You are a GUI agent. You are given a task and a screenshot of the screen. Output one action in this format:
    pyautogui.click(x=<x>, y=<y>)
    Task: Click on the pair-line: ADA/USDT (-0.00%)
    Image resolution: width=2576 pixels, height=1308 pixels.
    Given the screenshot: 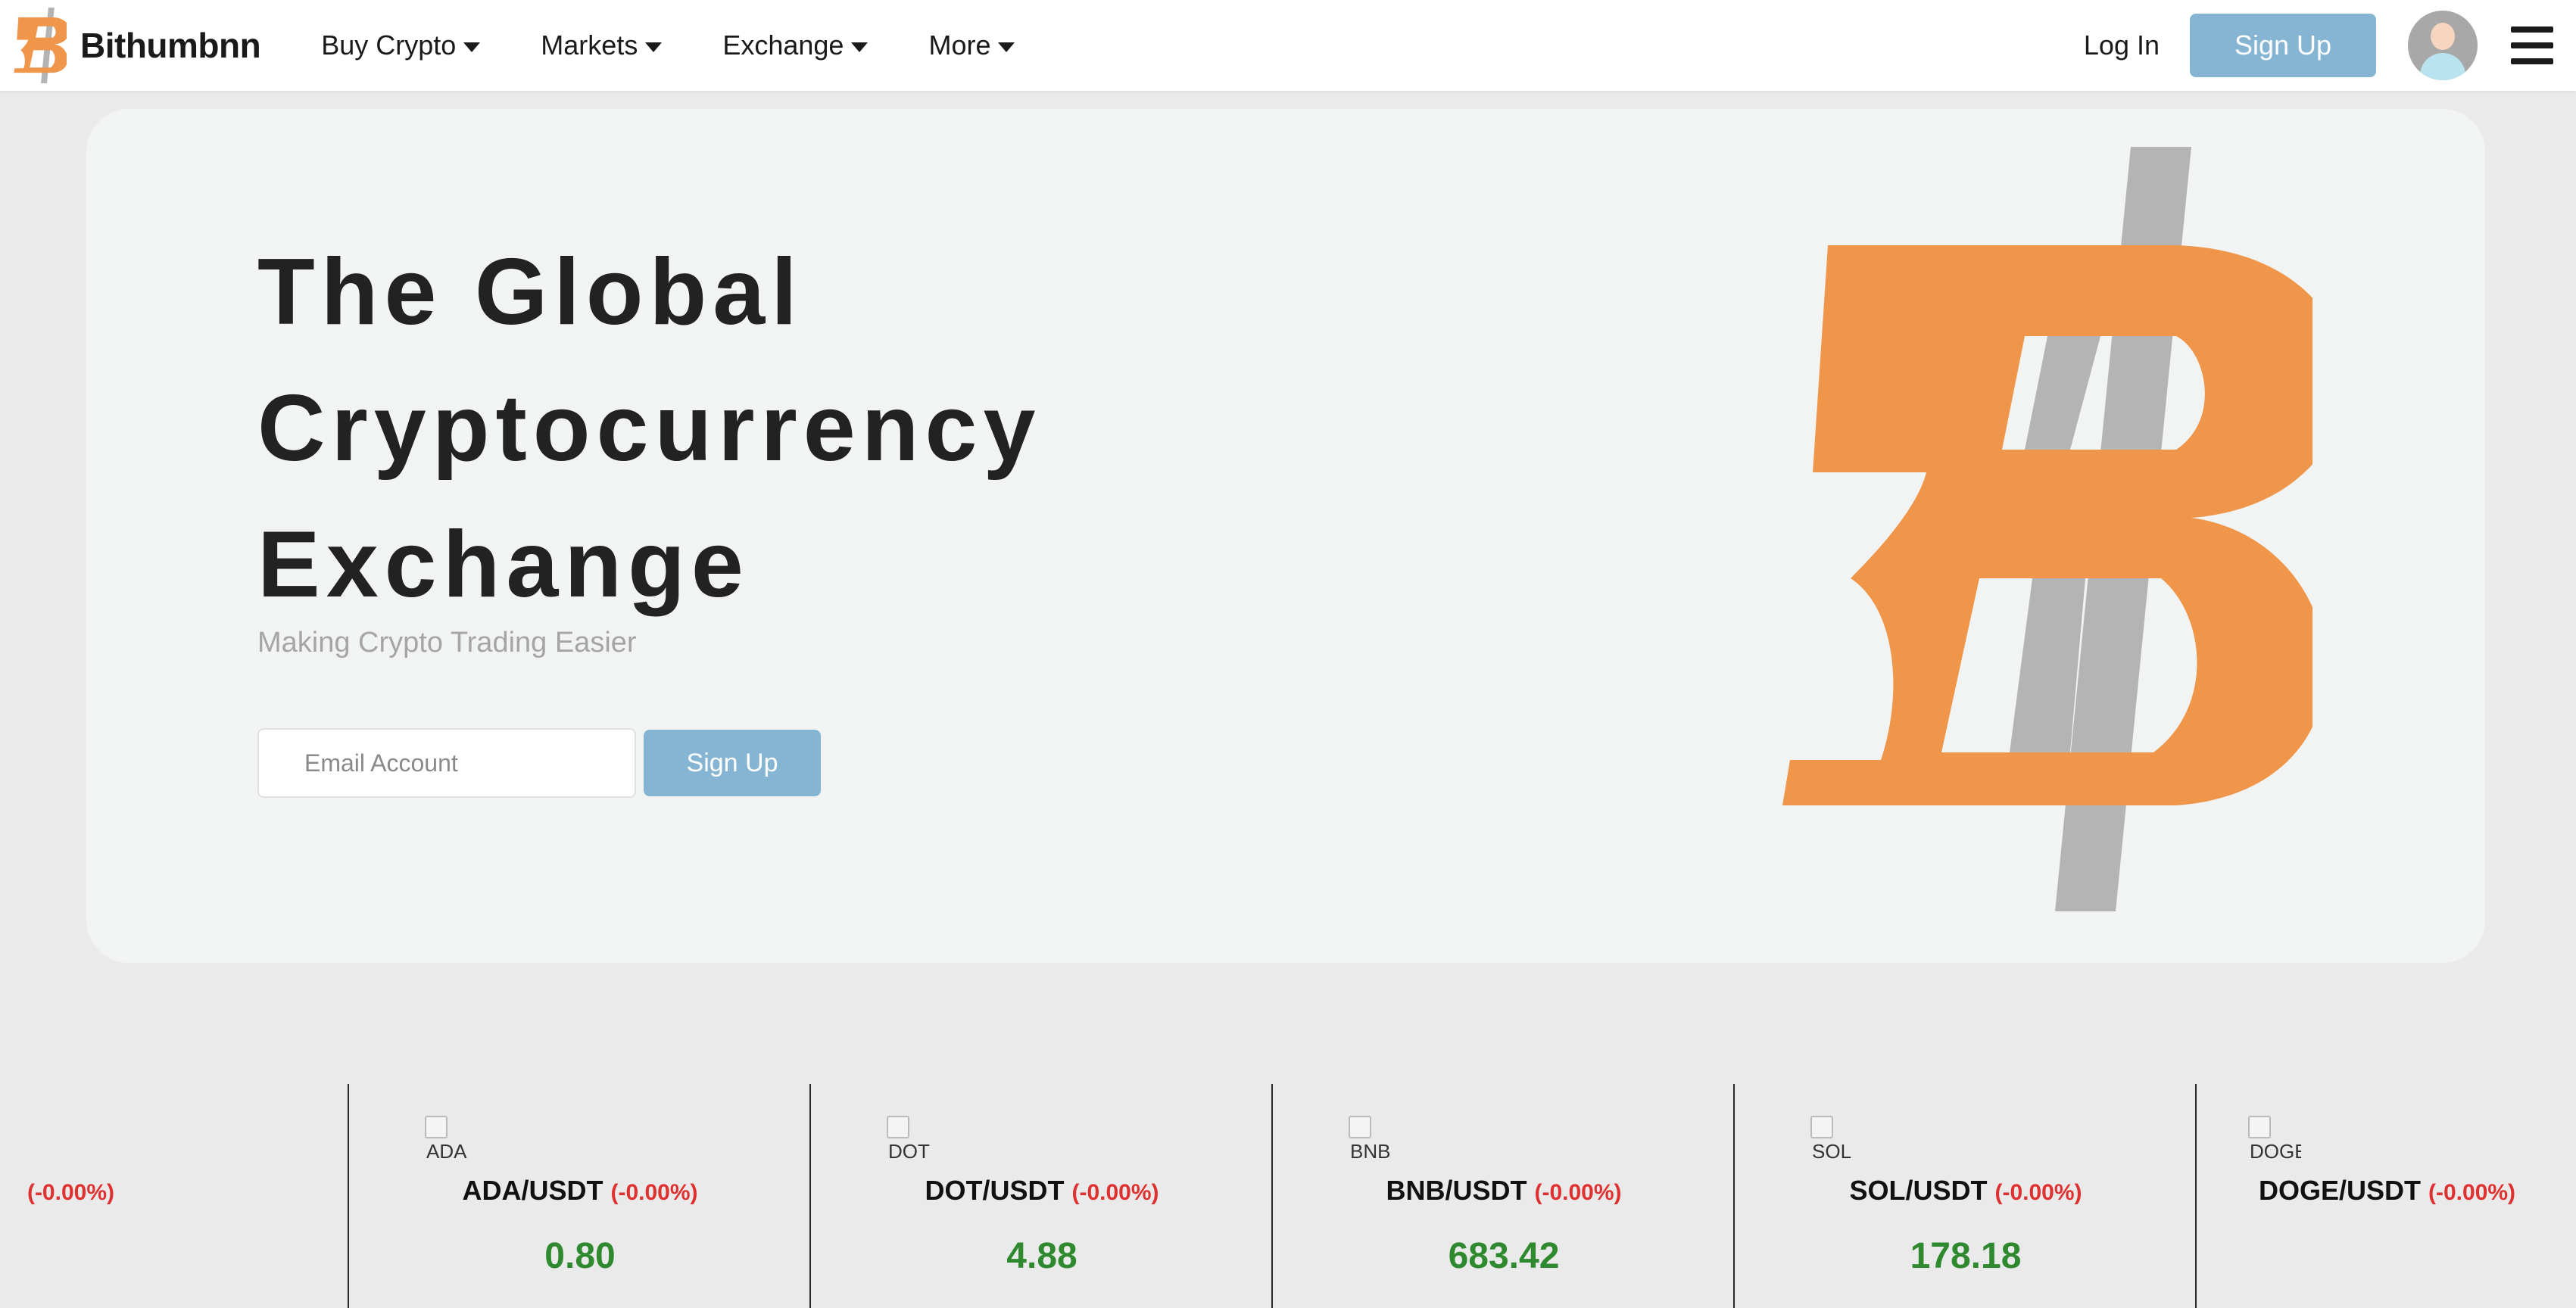 What is the action you would take?
    pyautogui.click(x=580, y=1191)
    